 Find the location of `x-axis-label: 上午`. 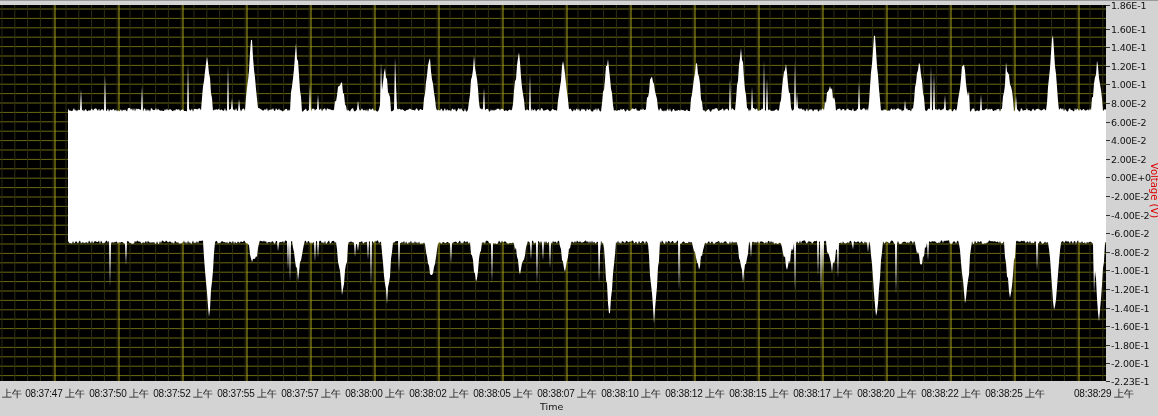

x-axis-label: 上午 is located at coordinates (12, 394).